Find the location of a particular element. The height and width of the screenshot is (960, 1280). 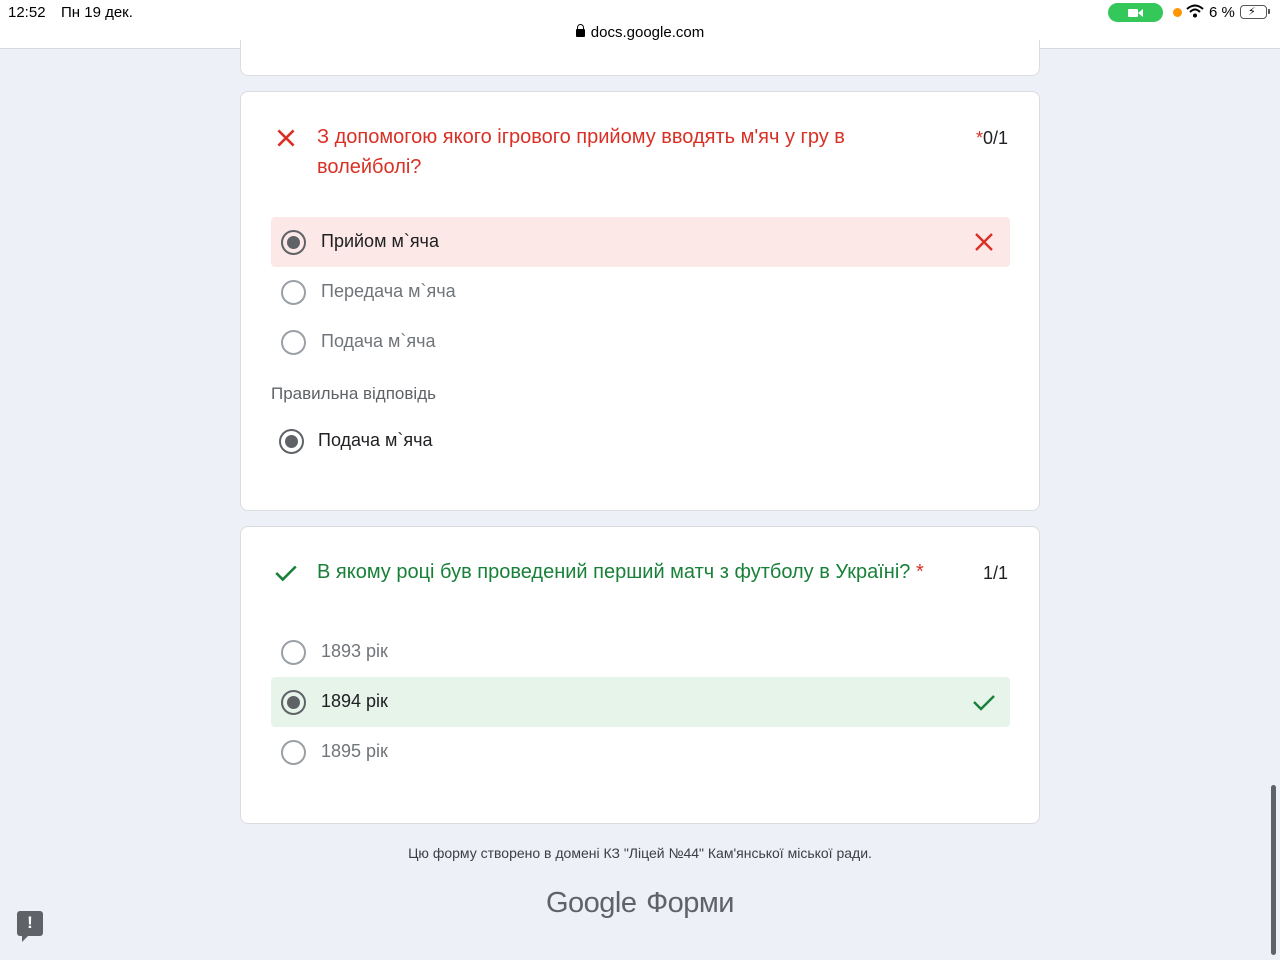

url-text: docs.google.com is located at coordinates (647, 32).